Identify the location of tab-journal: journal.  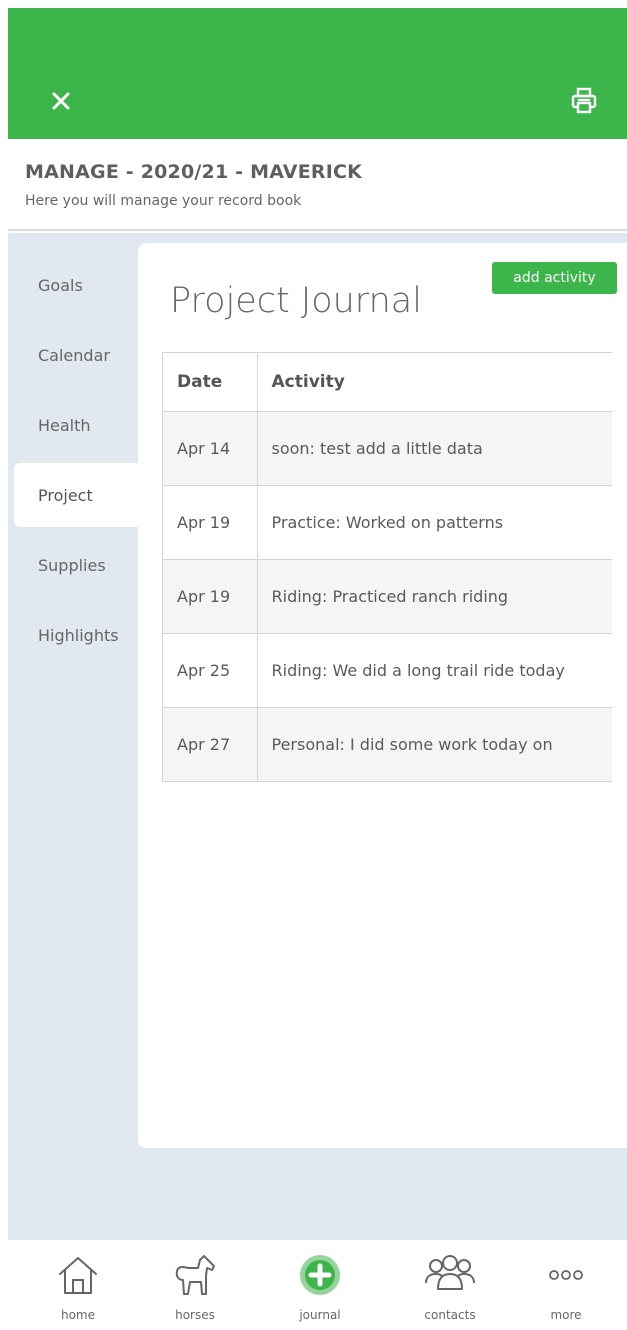
(320, 1285).